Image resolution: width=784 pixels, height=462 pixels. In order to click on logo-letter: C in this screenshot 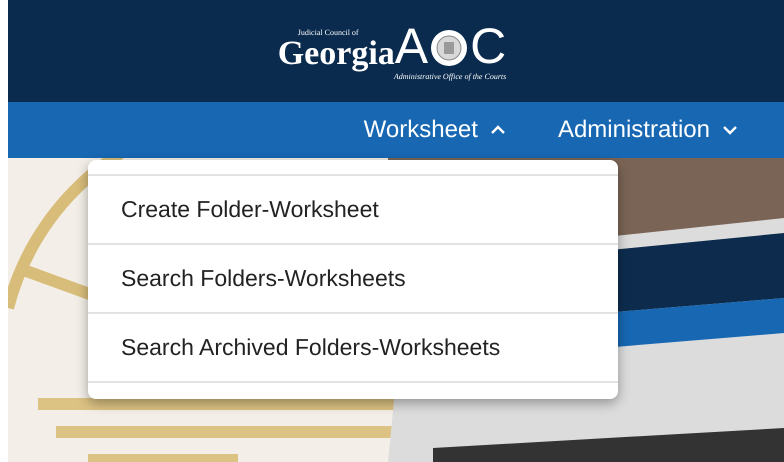, I will do `click(488, 46)`.